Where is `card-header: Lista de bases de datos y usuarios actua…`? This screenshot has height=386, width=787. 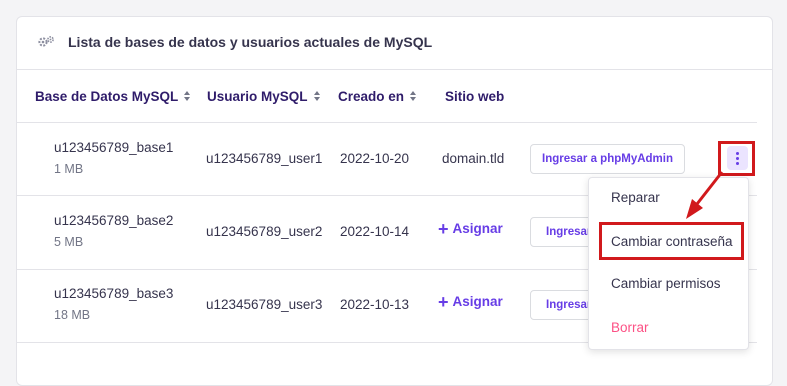
card-header: Lista de bases de datos y usuarios actua… is located at coordinates (394, 43).